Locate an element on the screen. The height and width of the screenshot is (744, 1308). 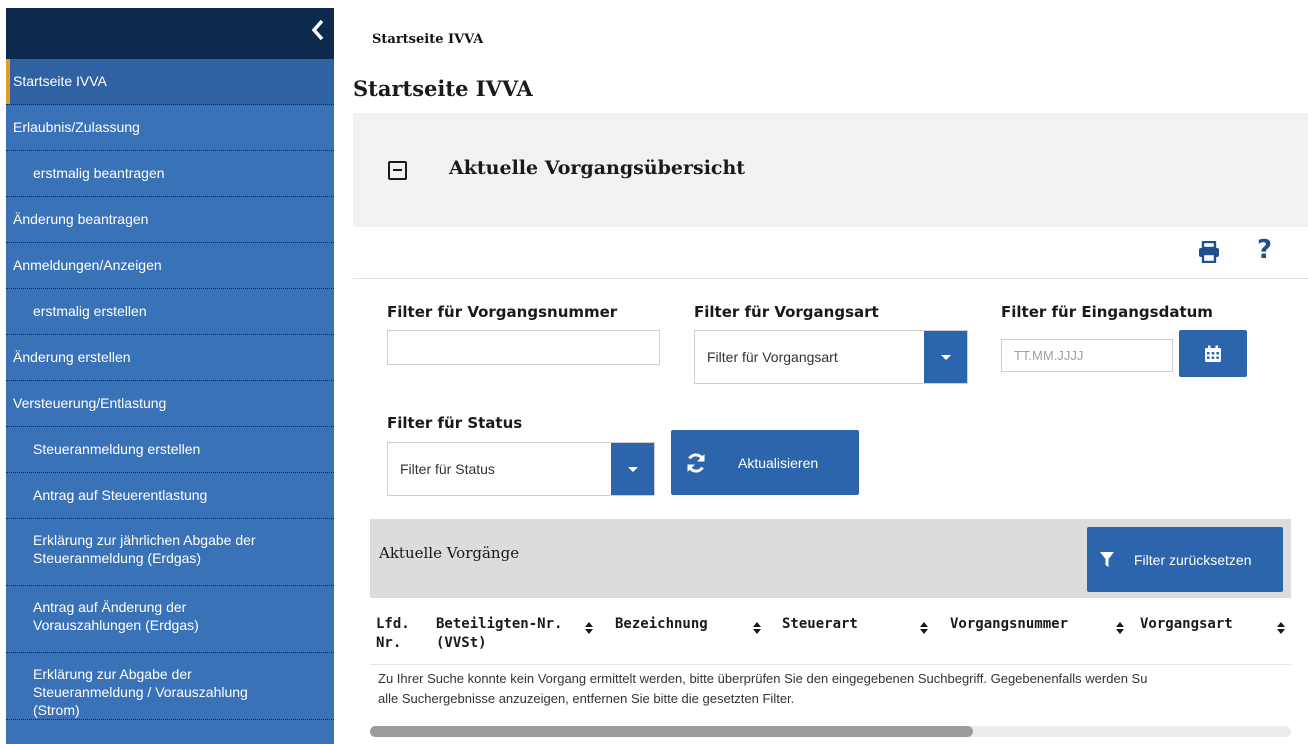
column-header-label: Bezeichnung is located at coordinates (661, 624).